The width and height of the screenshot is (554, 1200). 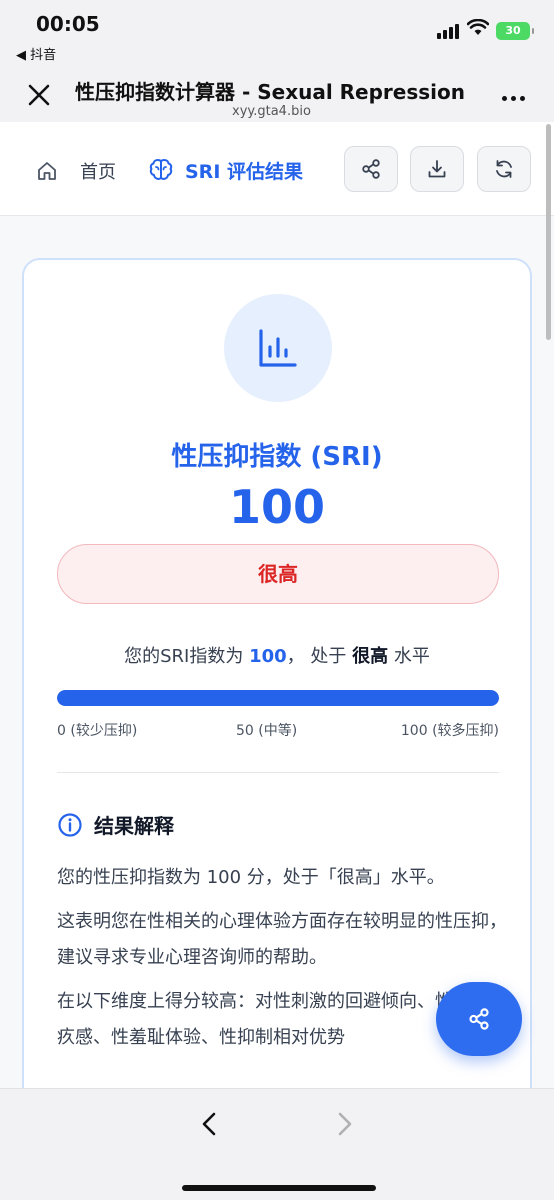 I want to click on info-icon, so click(x=70, y=825).